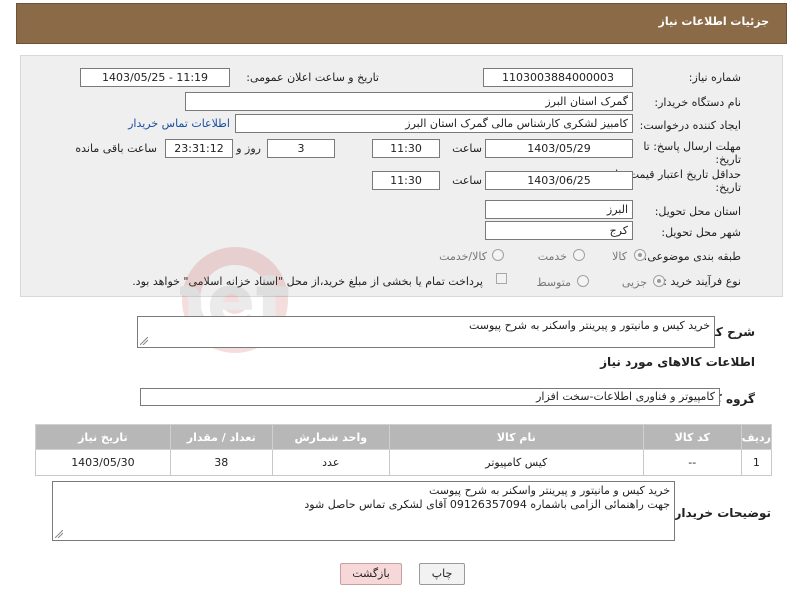 Image resolution: width=789 pixels, height=598 pixels. Describe the element at coordinates (659, 281) in the screenshot. I see `process-radio-minor` at that location.